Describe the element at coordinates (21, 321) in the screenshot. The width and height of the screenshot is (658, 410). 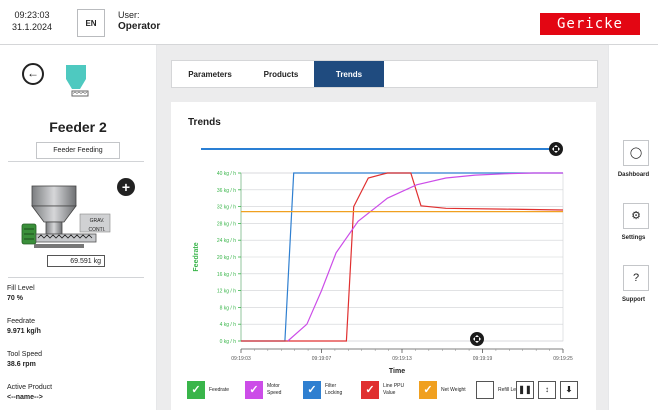
I see `stat-label: Feedrate` at that location.